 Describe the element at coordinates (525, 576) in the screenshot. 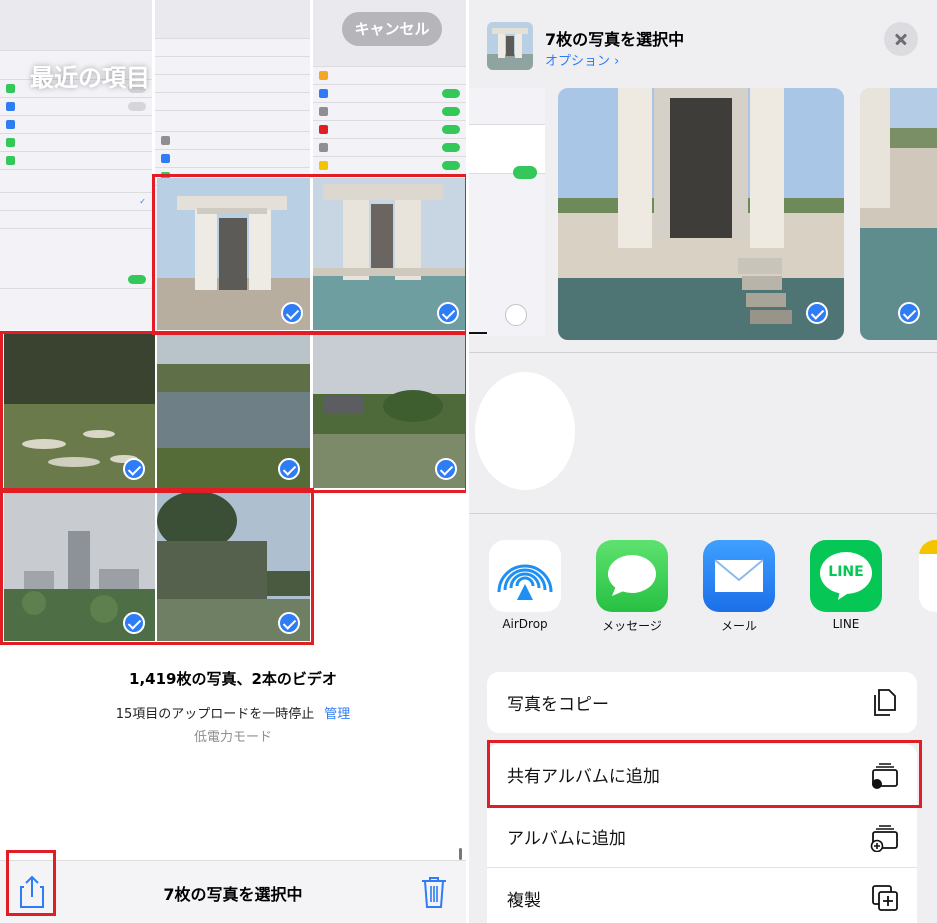

I see `airdrop-icon` at that location.